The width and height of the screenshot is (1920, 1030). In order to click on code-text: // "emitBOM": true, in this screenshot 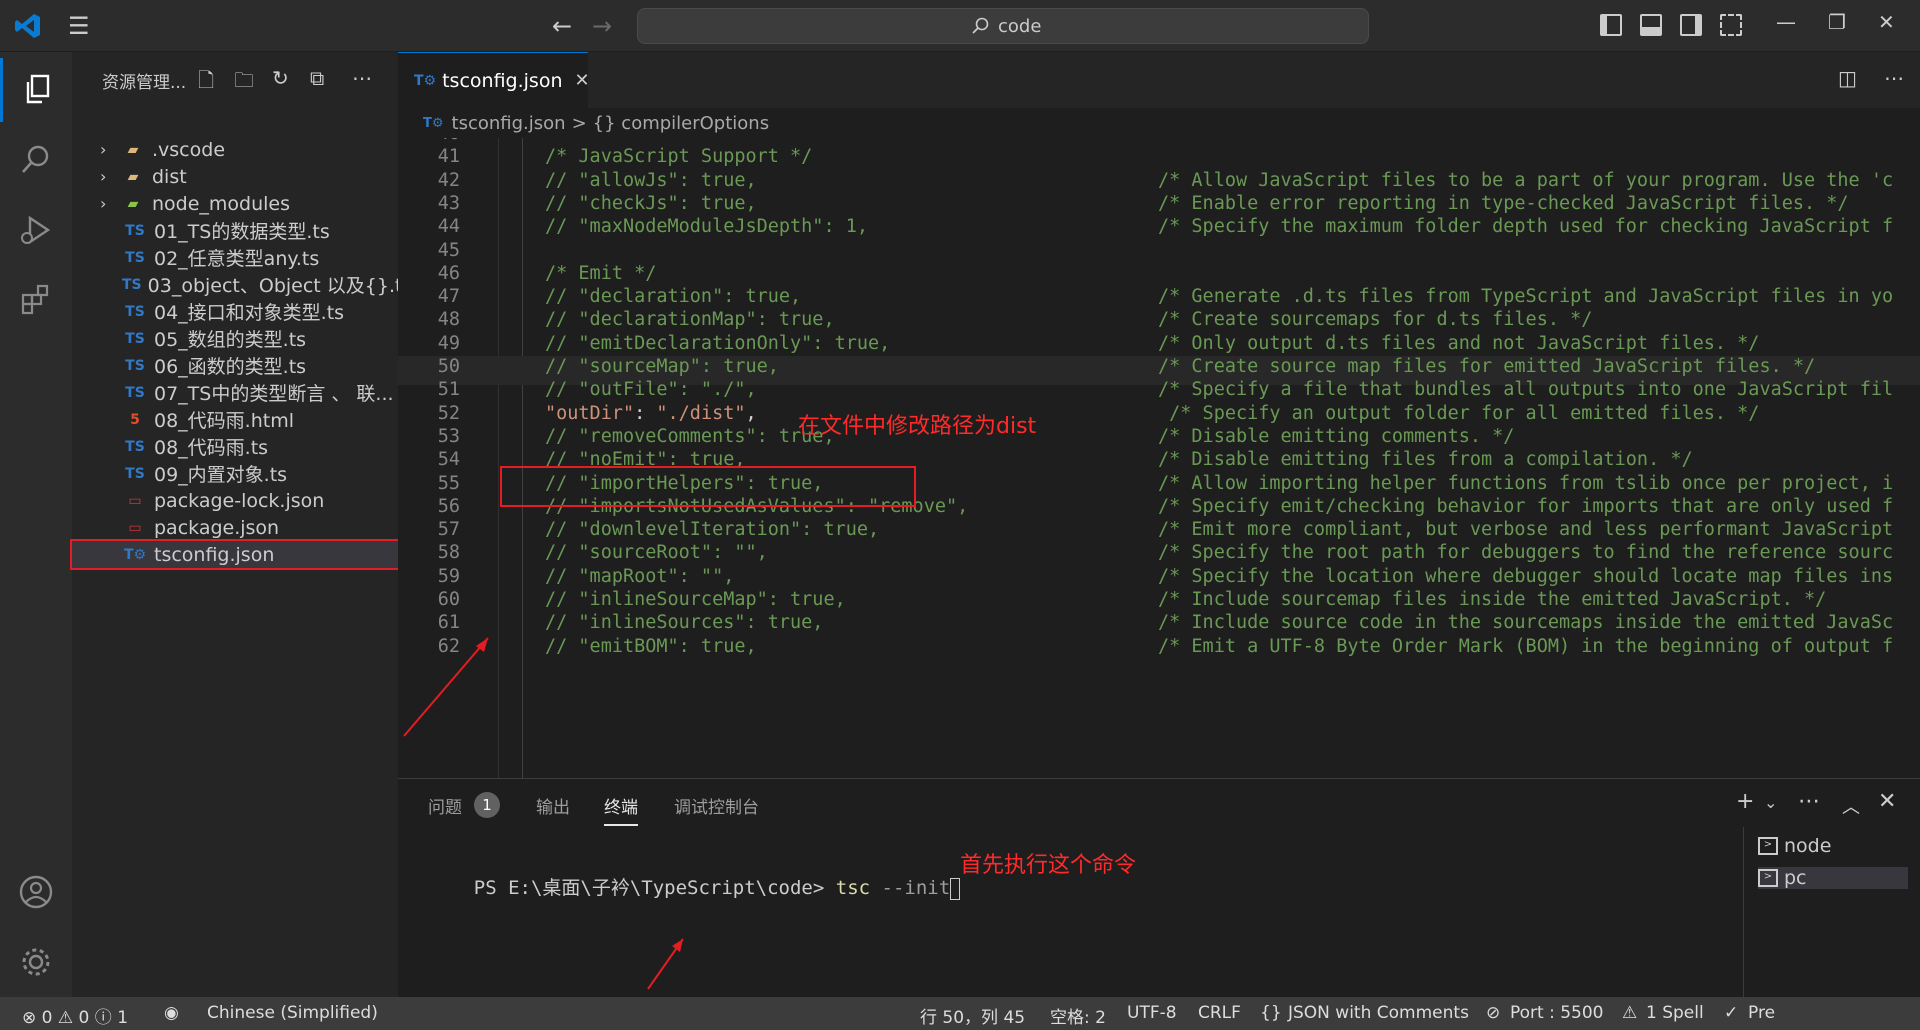, I will do `click(651, 646)`.